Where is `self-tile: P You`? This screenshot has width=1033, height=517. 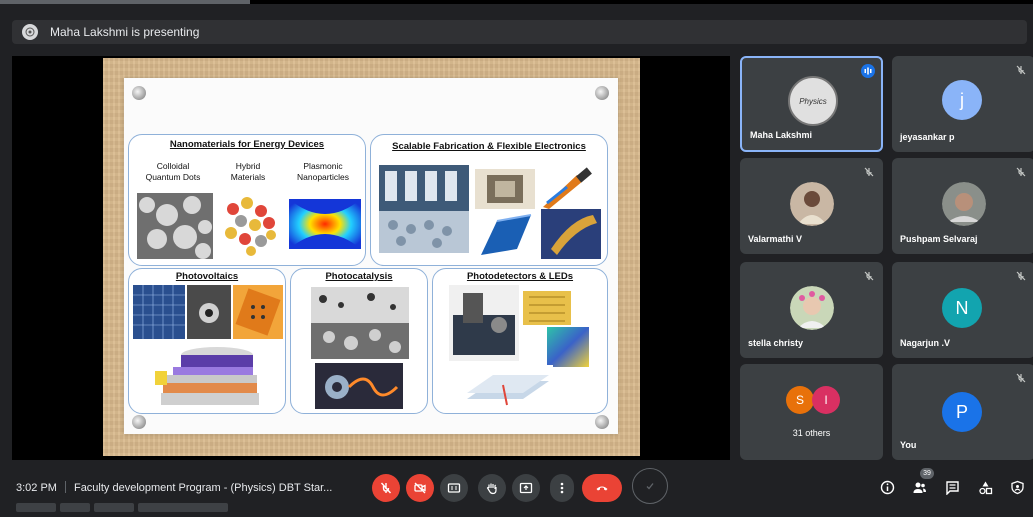
self-tile: P You is located at coordinates (962, 412).